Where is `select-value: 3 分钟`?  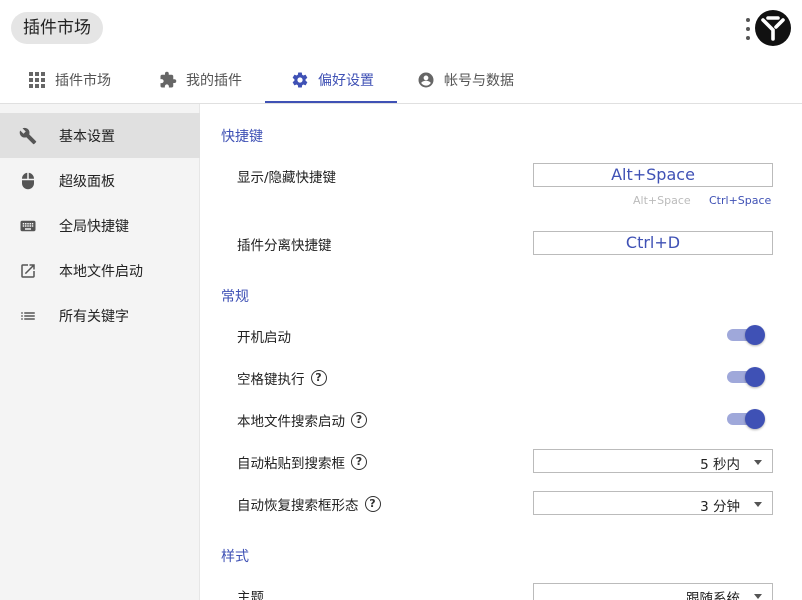 select-value: 3 分钟 is located at coordinates (720, 507).